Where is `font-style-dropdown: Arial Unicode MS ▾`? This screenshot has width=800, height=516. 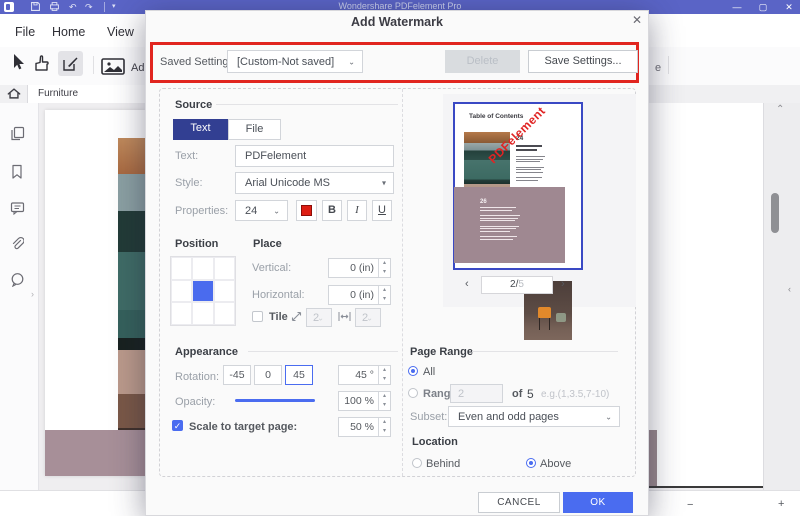 font-style-dropdown: Arial Unicode MS ▾ is located at coordinates (314, 183).